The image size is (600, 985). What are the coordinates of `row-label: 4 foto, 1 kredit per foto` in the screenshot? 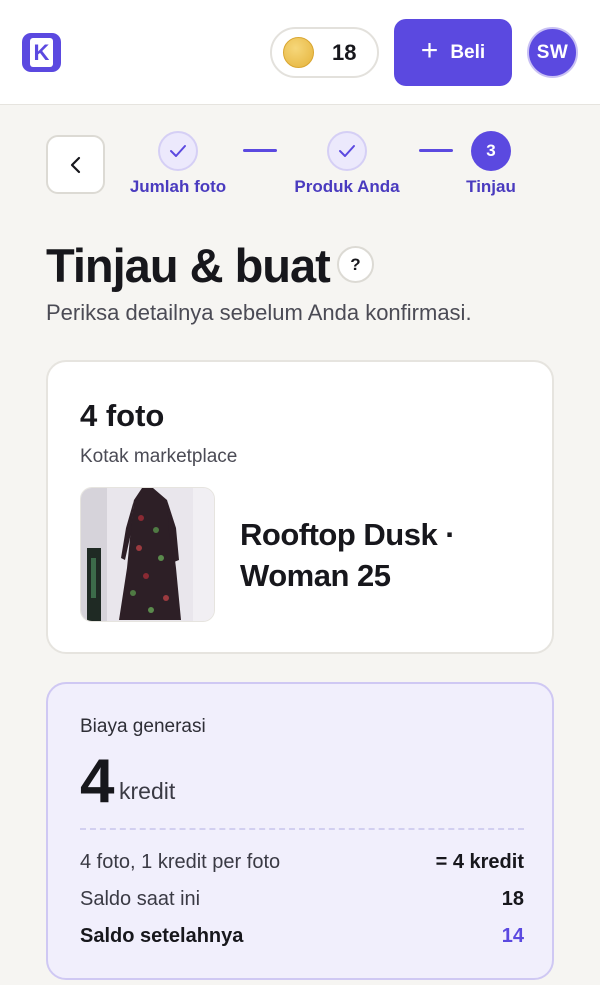 It's located at (180, 862).